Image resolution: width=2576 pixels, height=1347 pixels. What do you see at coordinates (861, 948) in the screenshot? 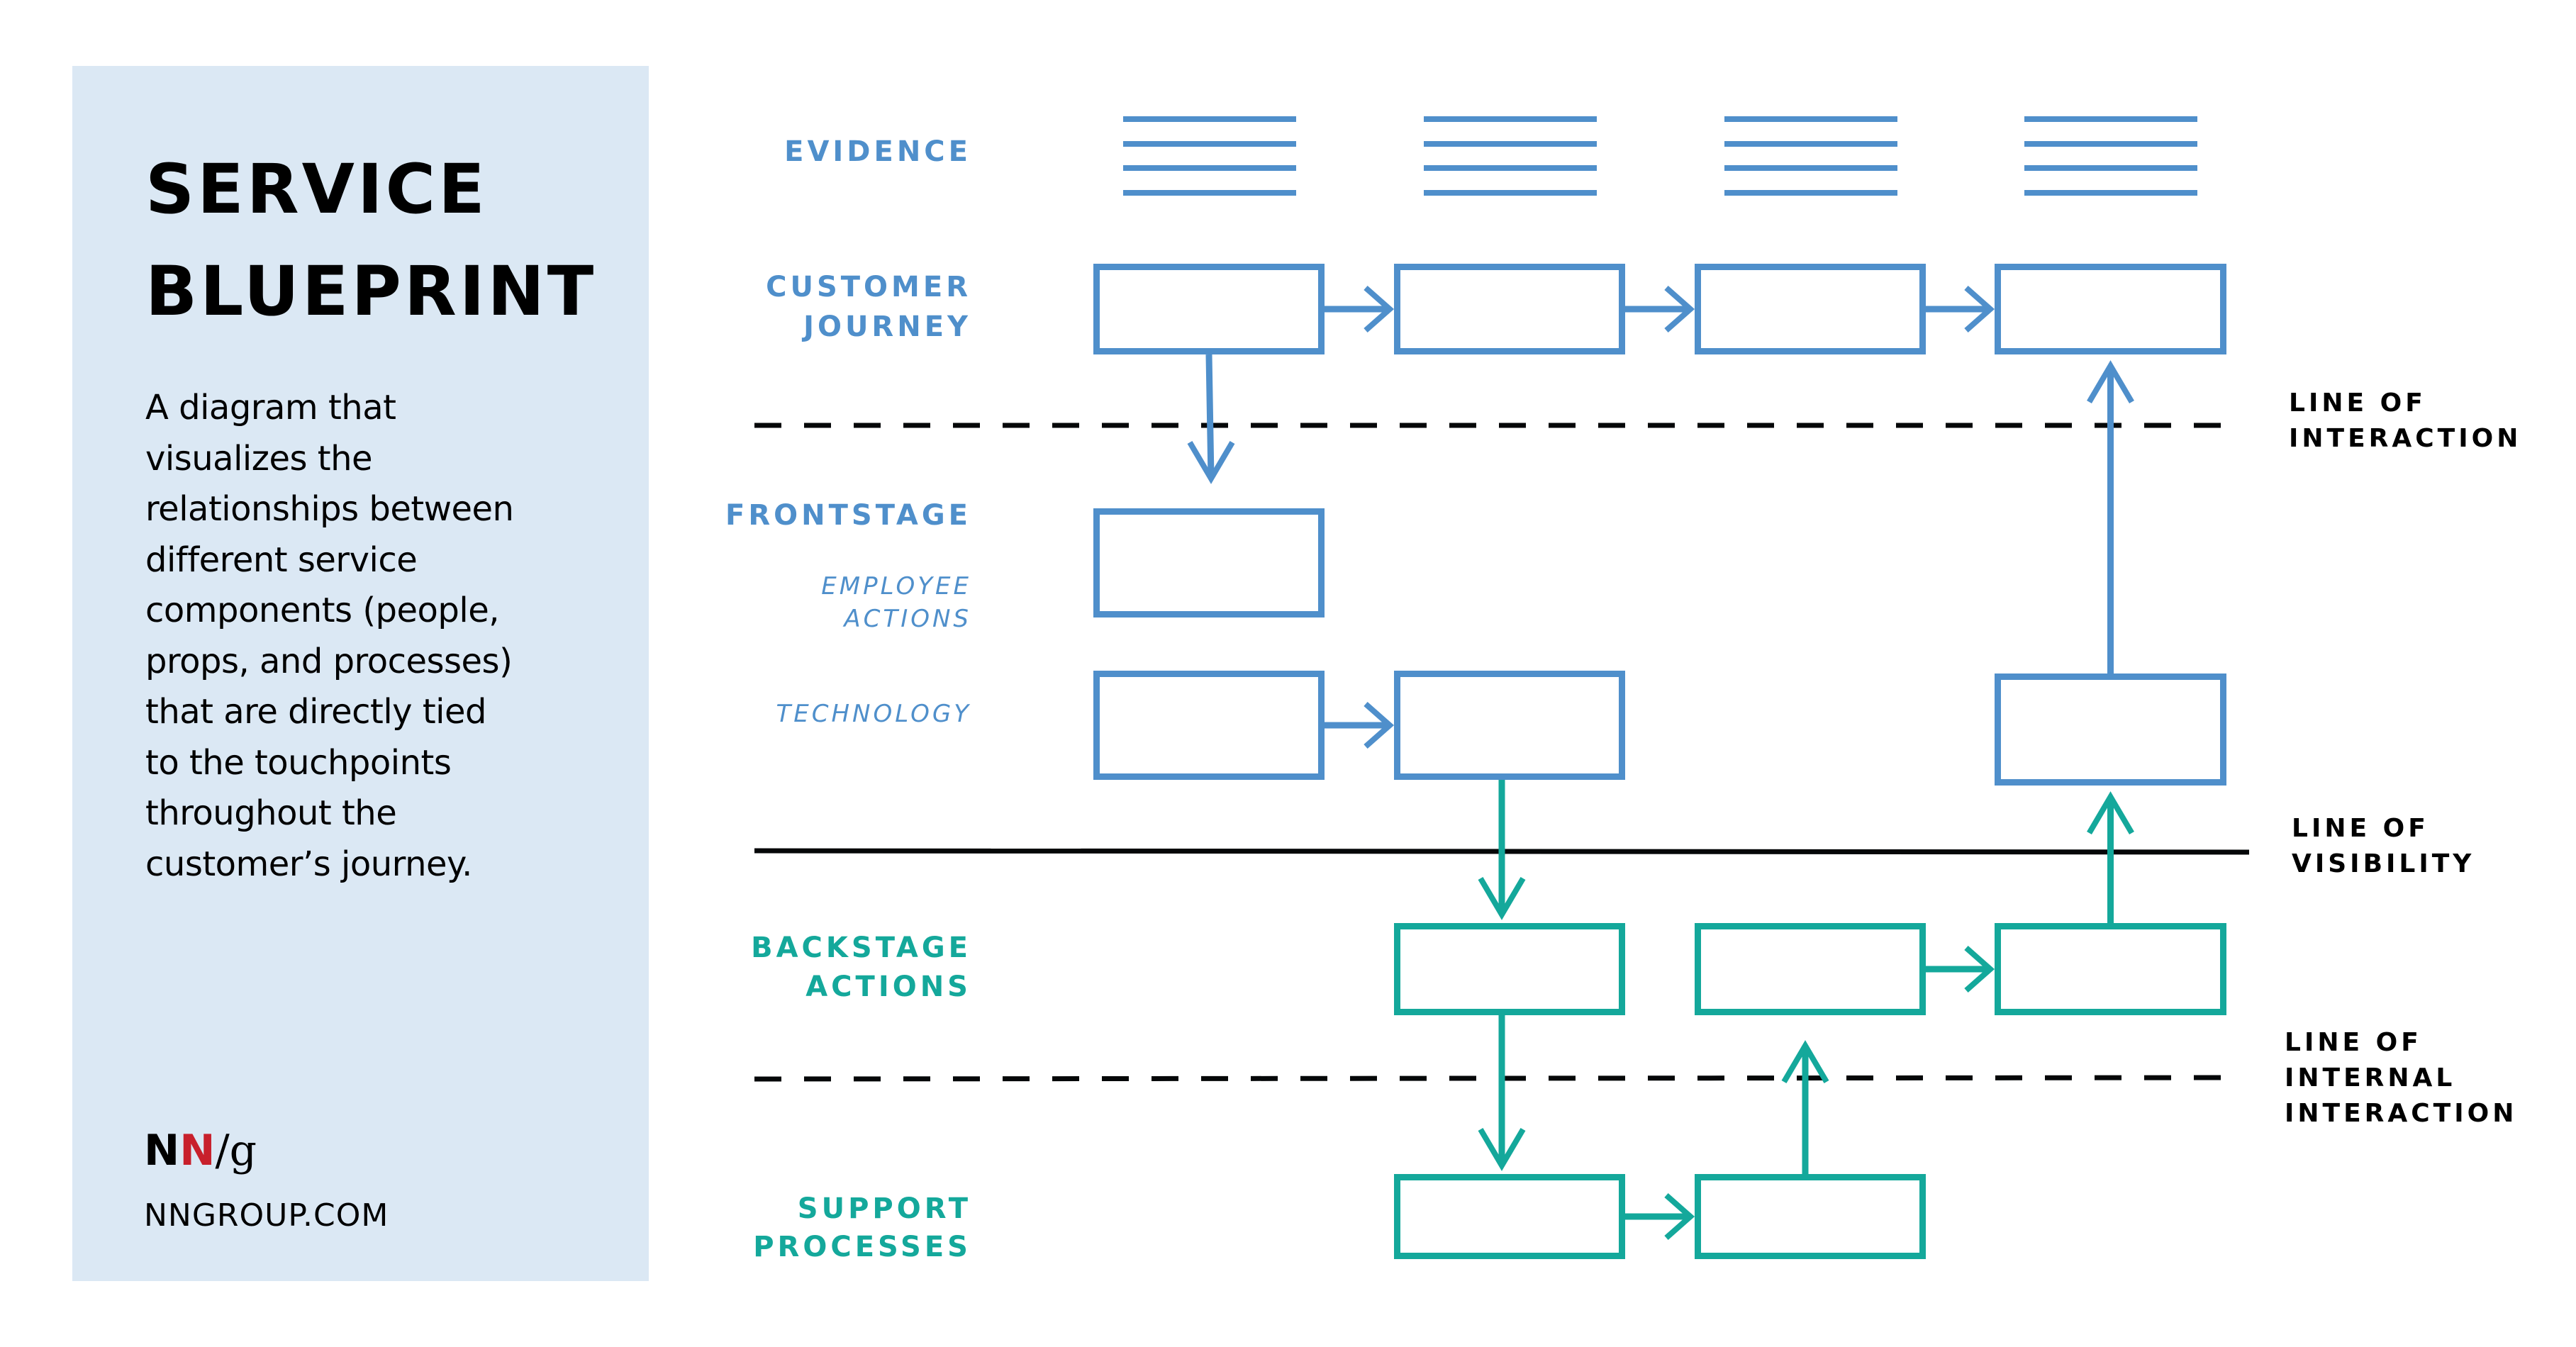
I see `row-label-backstage-actions-1: BACKSTAGE` at bounding box center [861, 948].